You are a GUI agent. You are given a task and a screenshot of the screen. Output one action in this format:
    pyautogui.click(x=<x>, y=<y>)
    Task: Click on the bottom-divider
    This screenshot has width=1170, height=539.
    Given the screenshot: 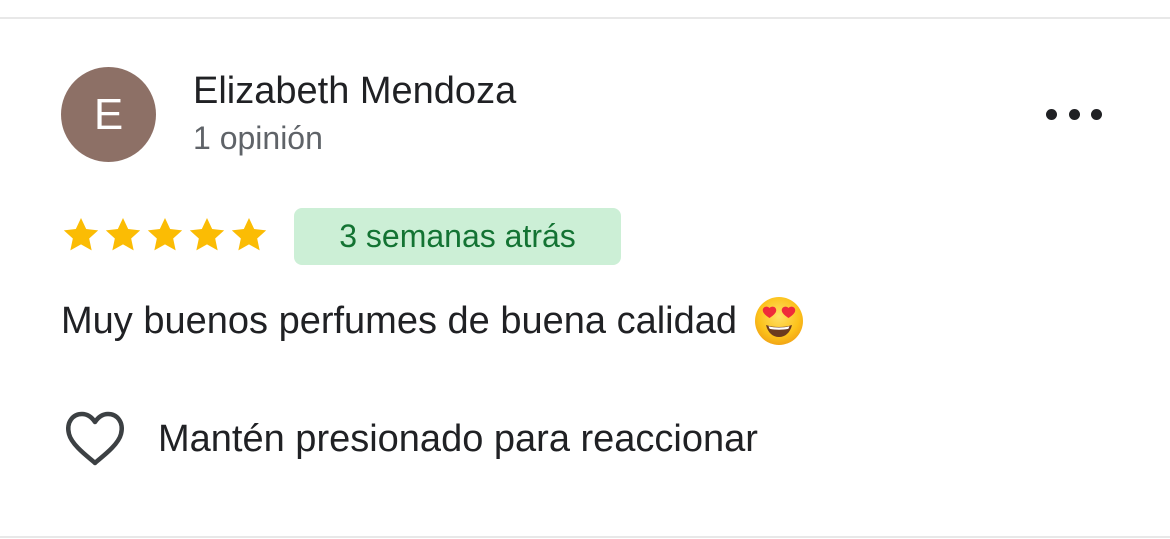 What is the action you would take?
    pyautogui.click(x=585, y=537)
    